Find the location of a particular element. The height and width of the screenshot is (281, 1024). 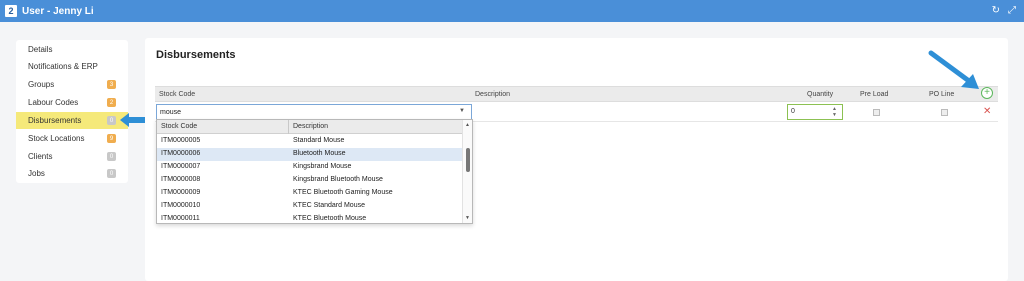

sidebar-item-label: Stock Locations is located at coordinates (56, 138).